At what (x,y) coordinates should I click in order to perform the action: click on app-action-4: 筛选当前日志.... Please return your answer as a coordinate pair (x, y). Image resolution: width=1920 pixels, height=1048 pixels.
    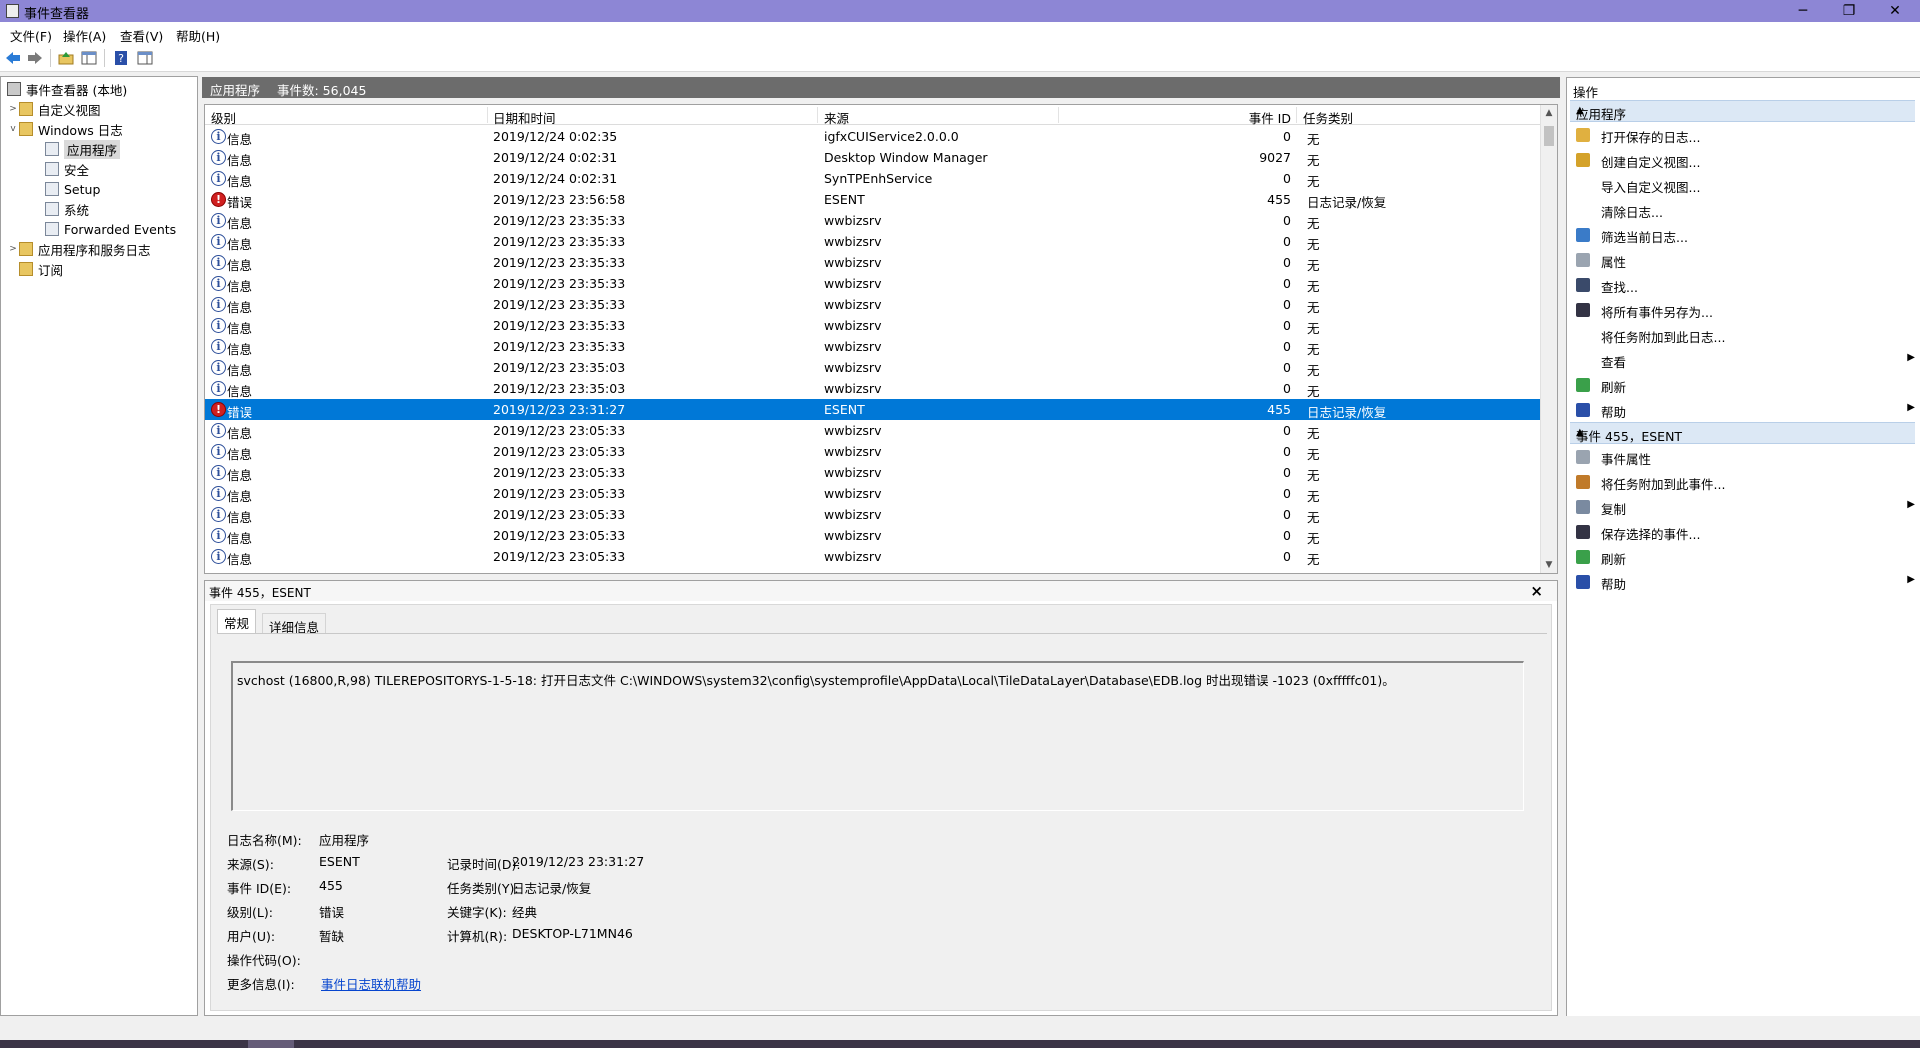
    Looking at the image, I should click on (1742, 235).